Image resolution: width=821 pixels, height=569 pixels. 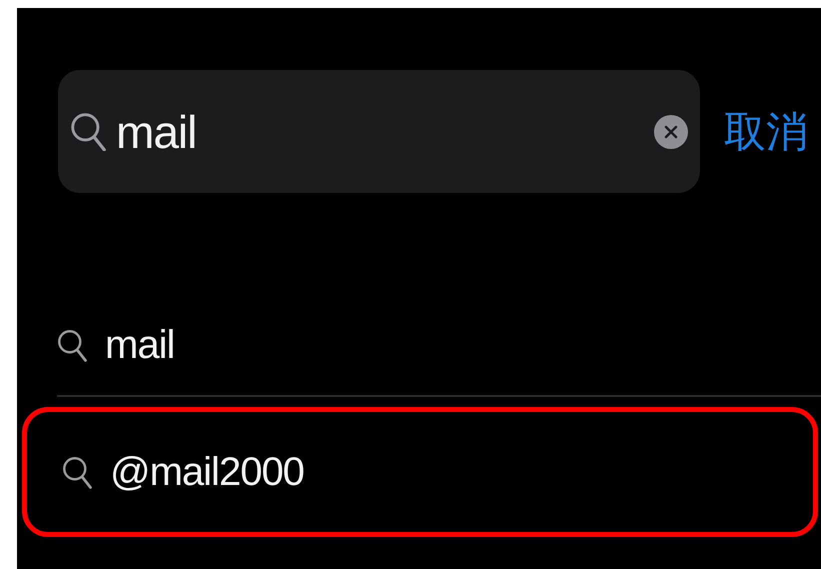 What do you see at coordinates (139, 345) in the screenshot?
I see `suggestion-text: mail` at bounding box center [139, 345].